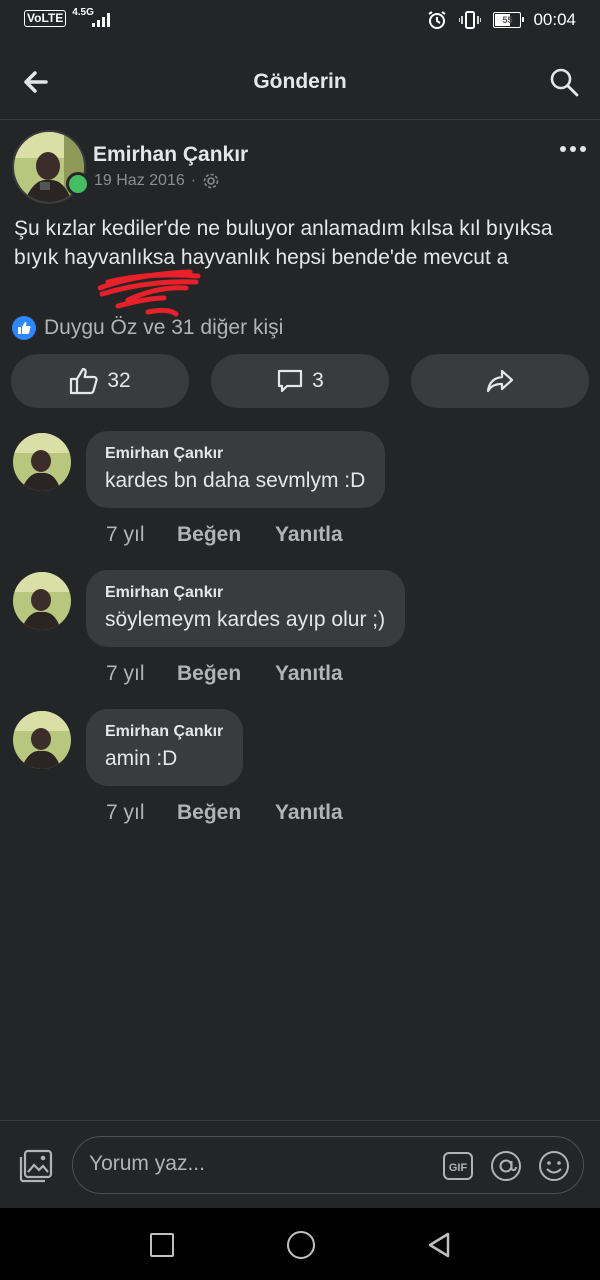 The width and height of the screenshot is (600, 1280). Describe the element at coordinates (141, 758) in the screenshot. I see `comment-text: amin :D` at that location.